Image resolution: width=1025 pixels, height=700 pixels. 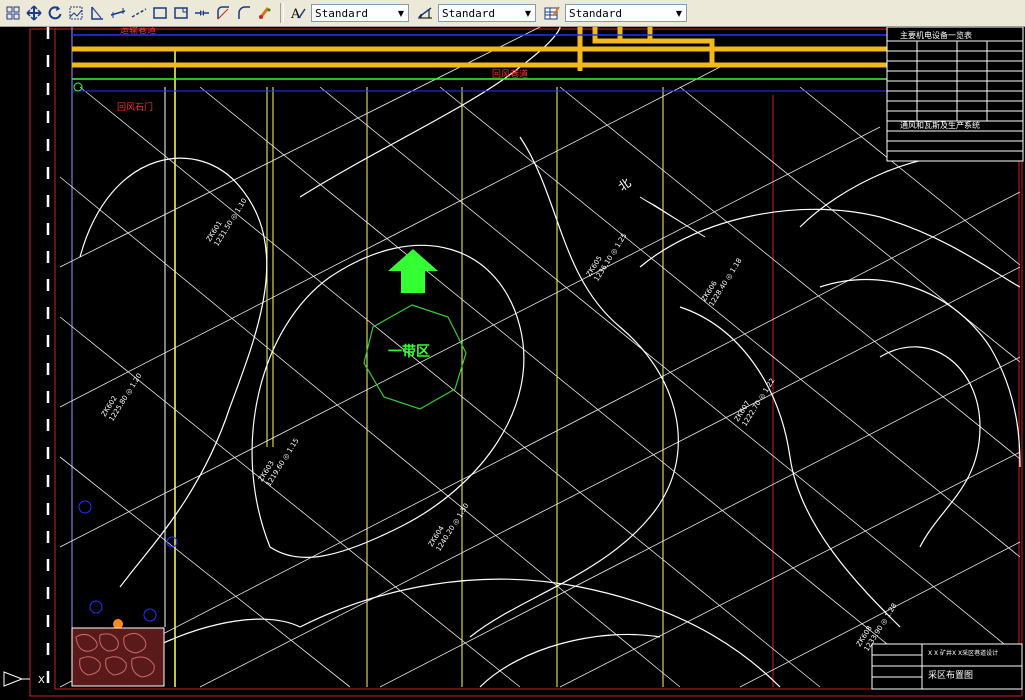 I want to click on title-block-project: X X 矿井X X采区巷道设计, so click(x=963, y=653).